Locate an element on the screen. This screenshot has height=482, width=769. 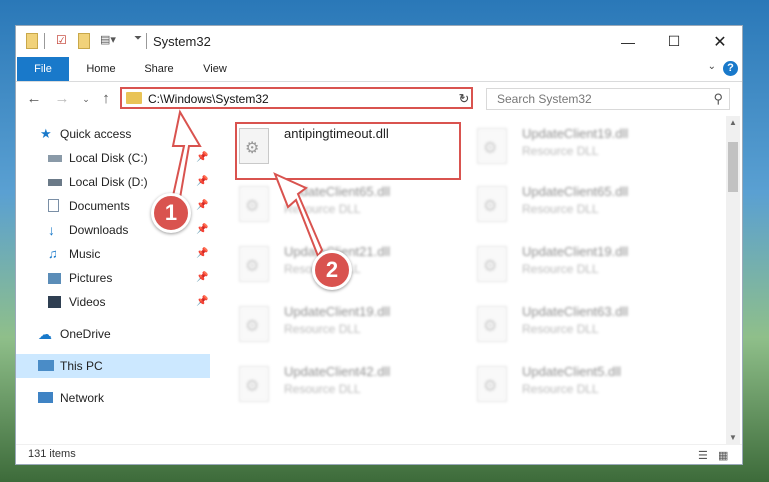
step-2-badge: 2 is located at coordinates (332, 270).